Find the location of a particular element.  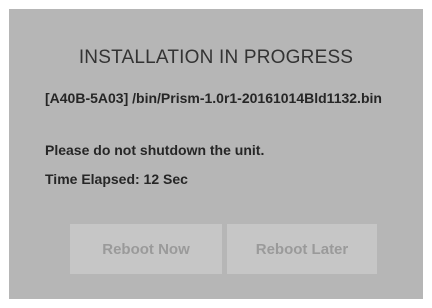

dialog-title: INSTALLATION IN PROGRESS is located at coordinates (216, 57).